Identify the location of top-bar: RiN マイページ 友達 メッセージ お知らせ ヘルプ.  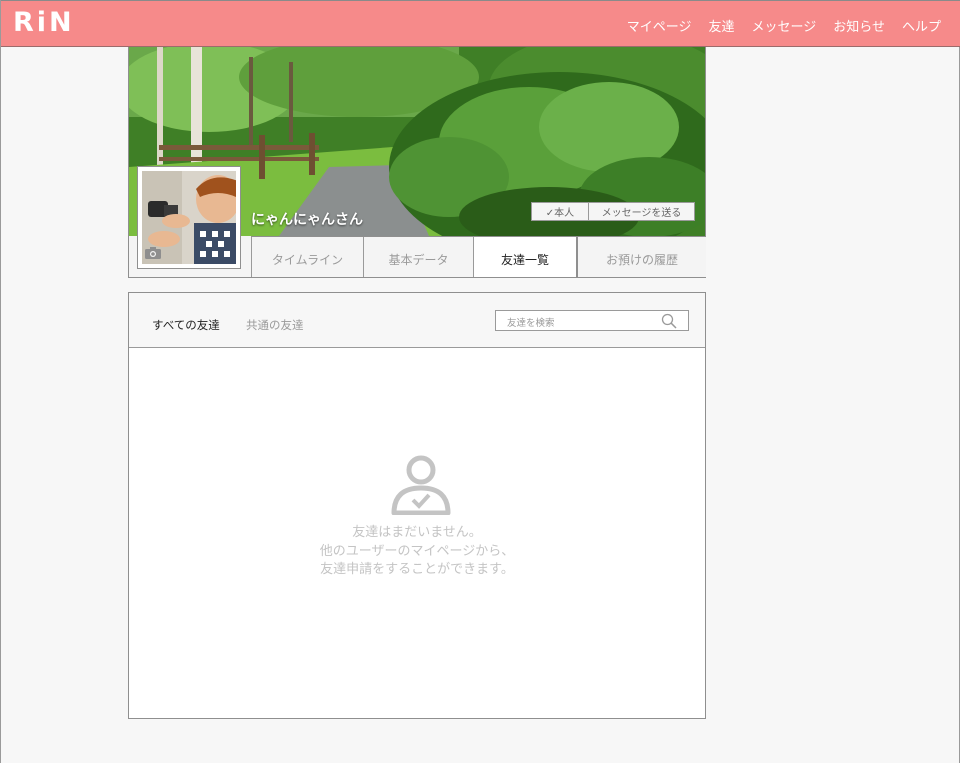
(480, 23).